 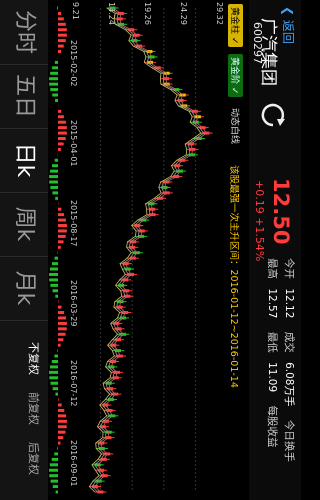 I want to click on tab-intraday: 分时, so click(x=24, y=32).